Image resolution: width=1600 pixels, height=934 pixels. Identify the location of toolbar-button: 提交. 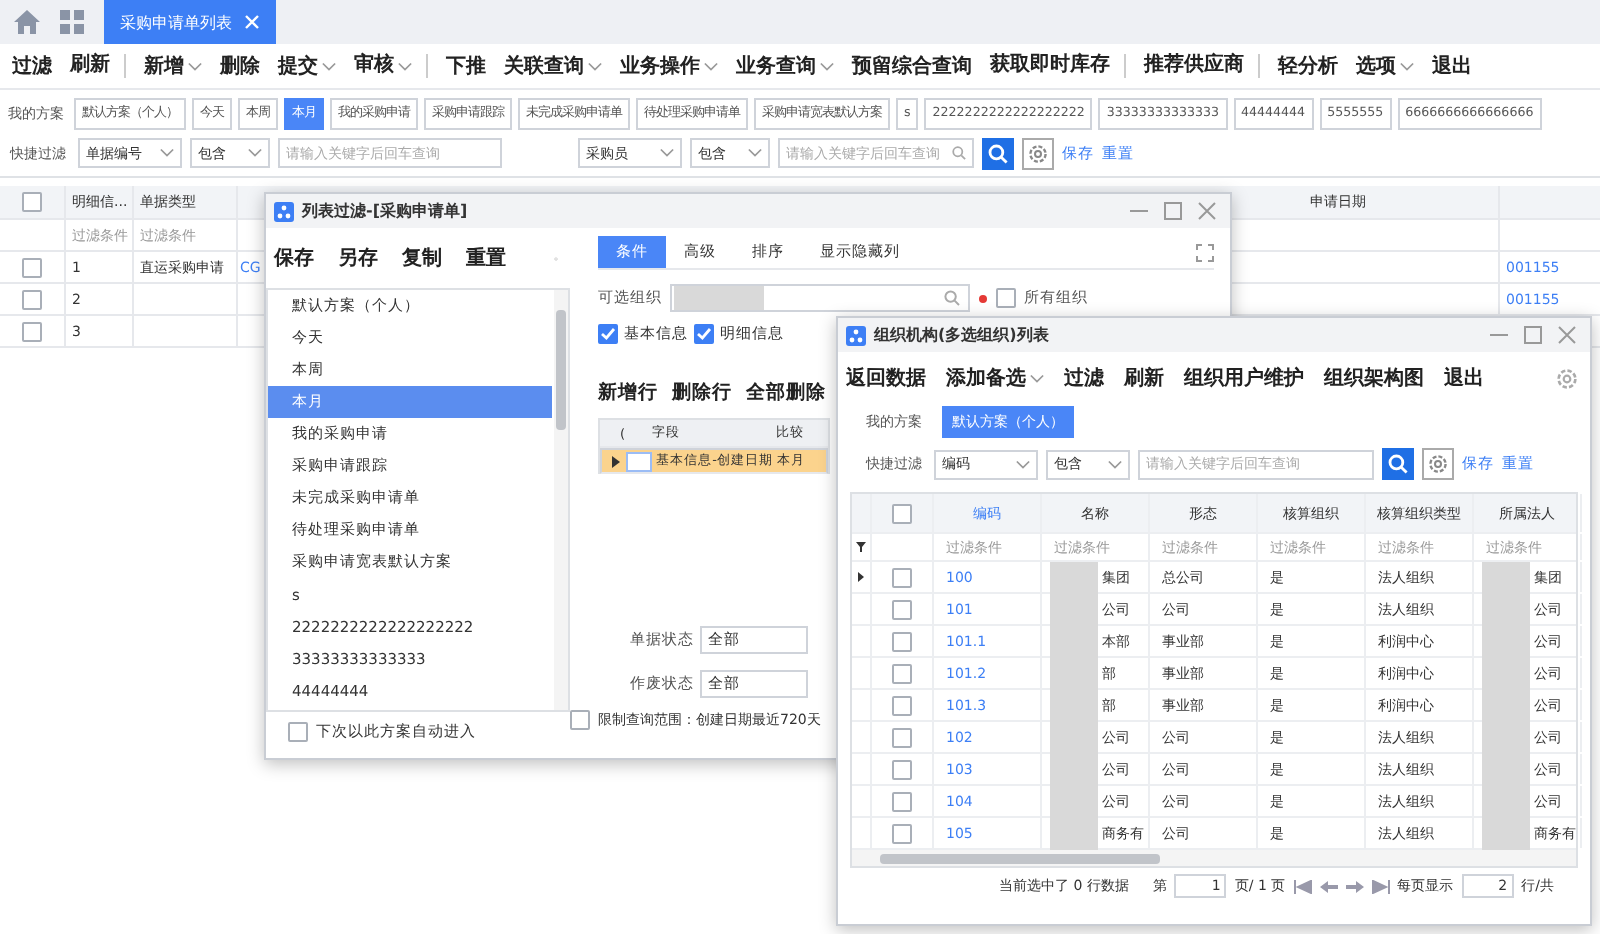
(307, 66).